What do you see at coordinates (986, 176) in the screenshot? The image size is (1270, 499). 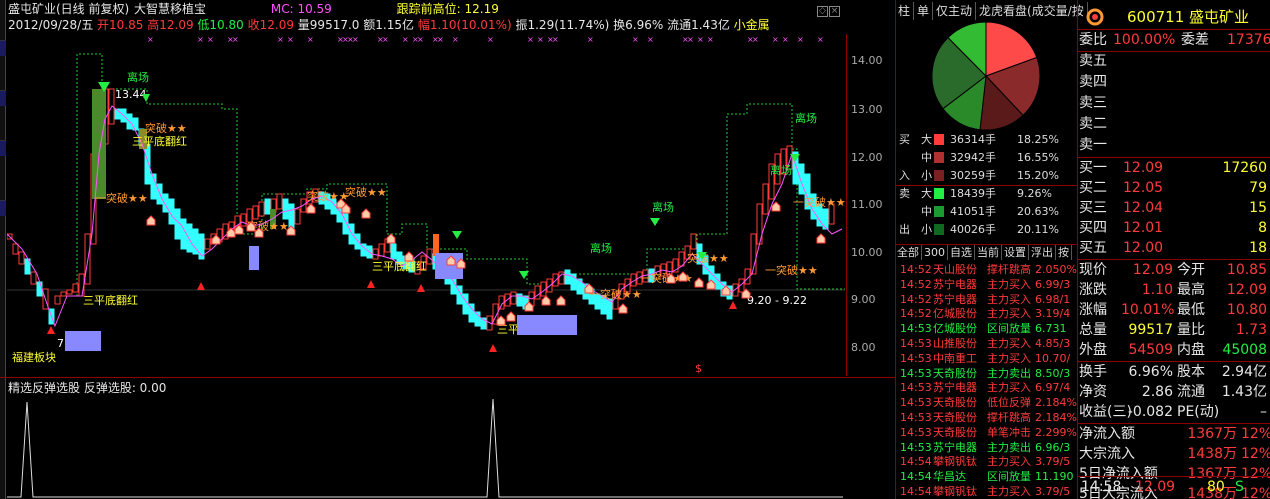 I see `flow-row: 入 小 30259手 15.20%` at bounding box center [986, 176].